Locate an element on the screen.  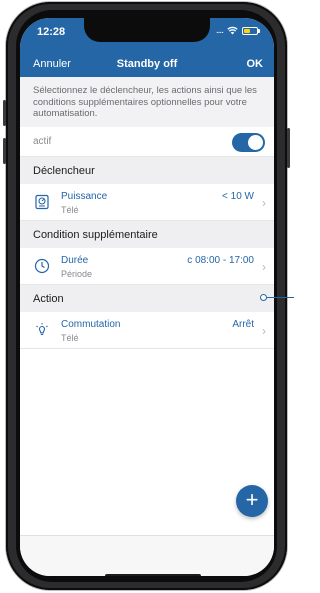
callout-dot is located at coordinates (263, 297).